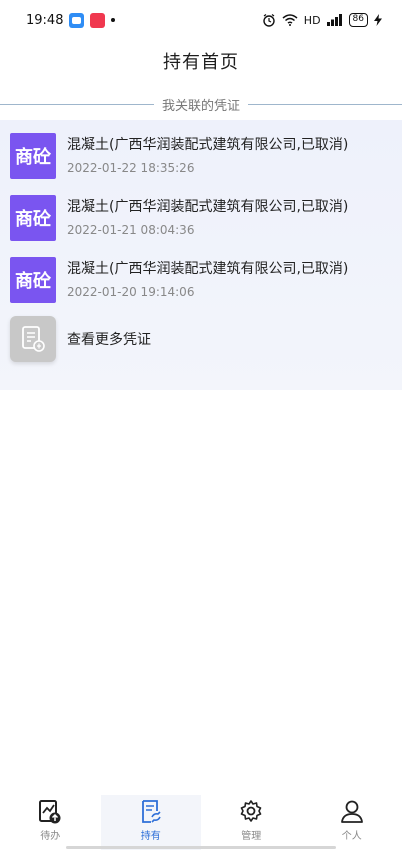 The width and height of the screenshot is (402, 850). What do you see at coordinates (200, 339) in the screenshot?
I see `view-more-vouchers: 查看更多凭证` at bounding box center [200, 339].